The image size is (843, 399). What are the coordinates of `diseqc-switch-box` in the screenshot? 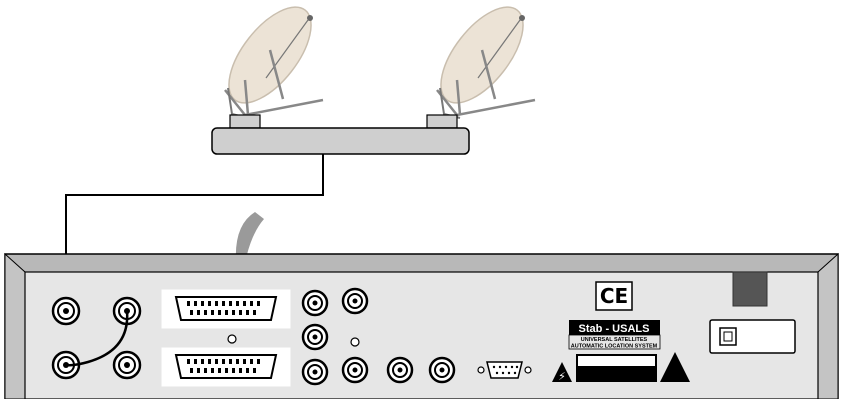 It's located at (340, 141).